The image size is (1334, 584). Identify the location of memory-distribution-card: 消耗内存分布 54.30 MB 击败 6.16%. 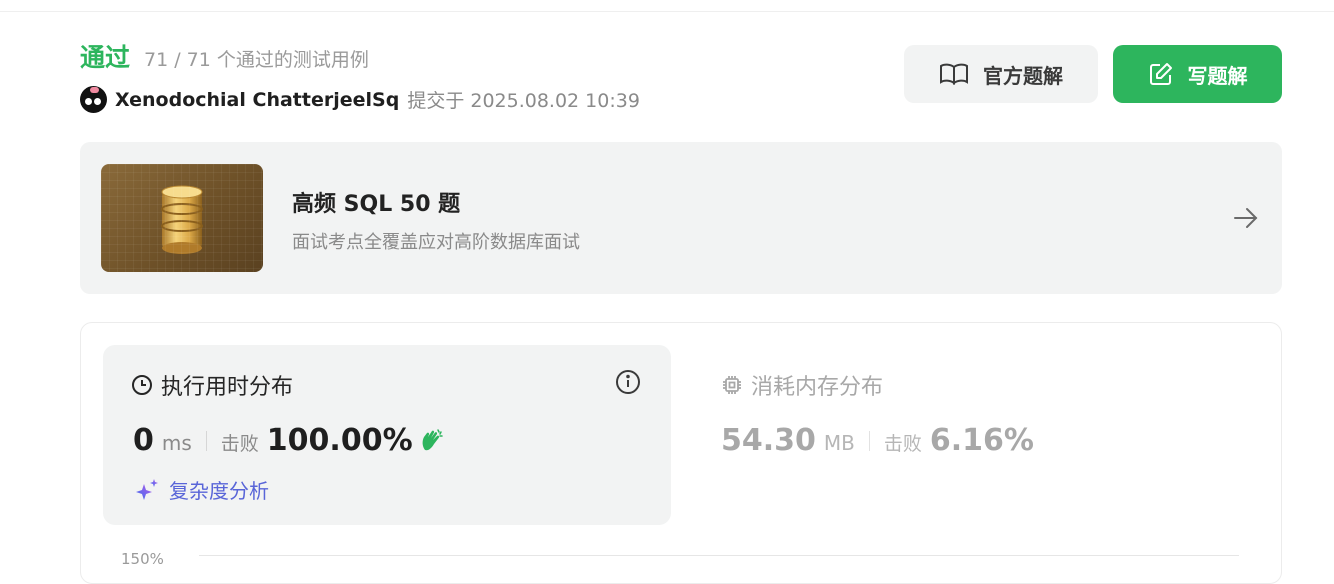
(991, 435).